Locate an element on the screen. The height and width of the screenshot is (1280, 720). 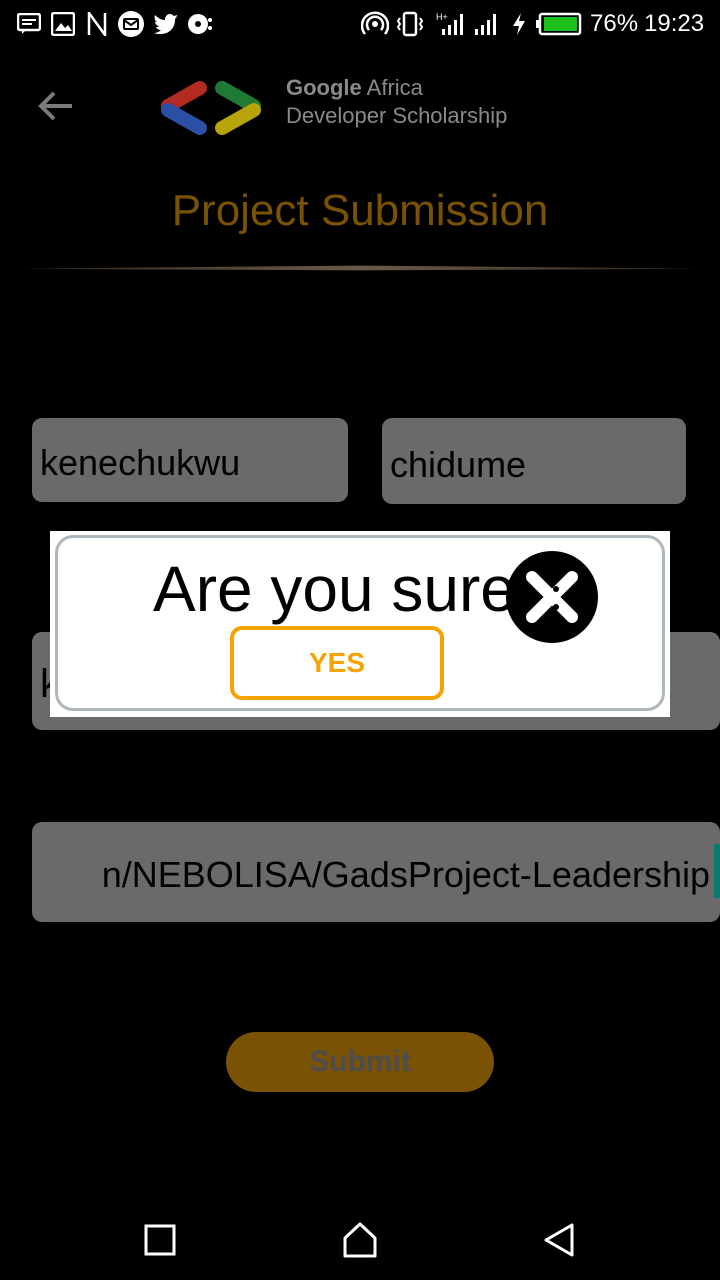
signal-icon: H+ is located at coordinates (451, 24).